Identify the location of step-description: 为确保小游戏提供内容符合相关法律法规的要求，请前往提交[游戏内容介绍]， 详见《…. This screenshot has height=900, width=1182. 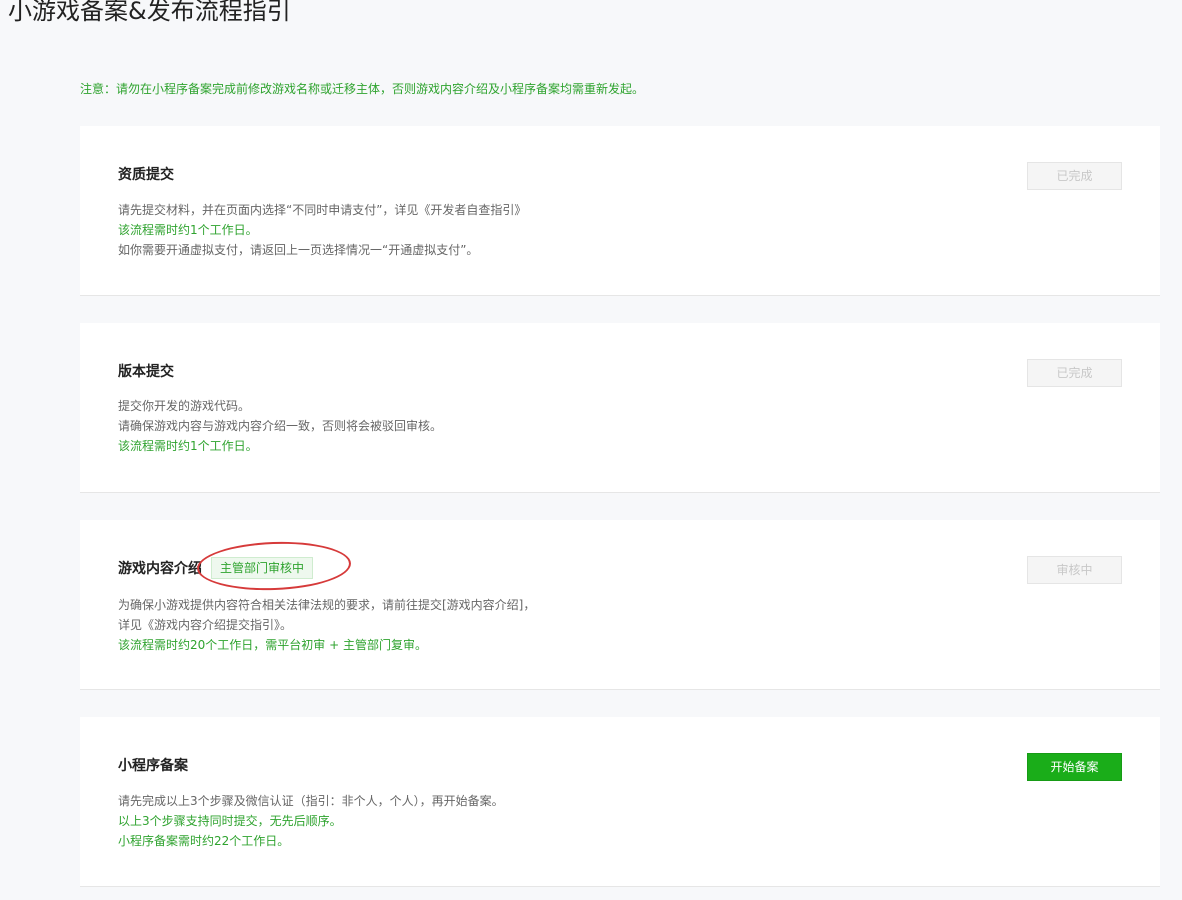
(326, 625).